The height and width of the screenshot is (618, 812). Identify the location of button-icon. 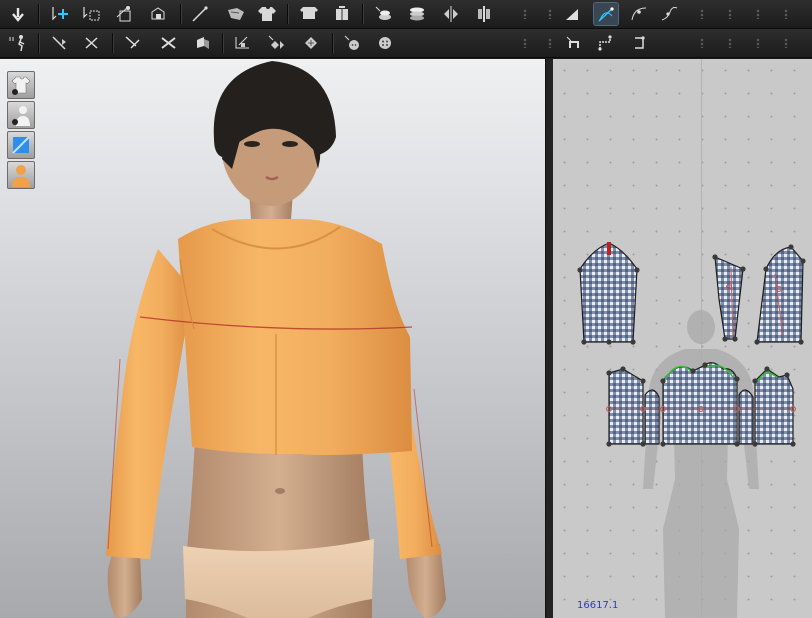
(352, 43).